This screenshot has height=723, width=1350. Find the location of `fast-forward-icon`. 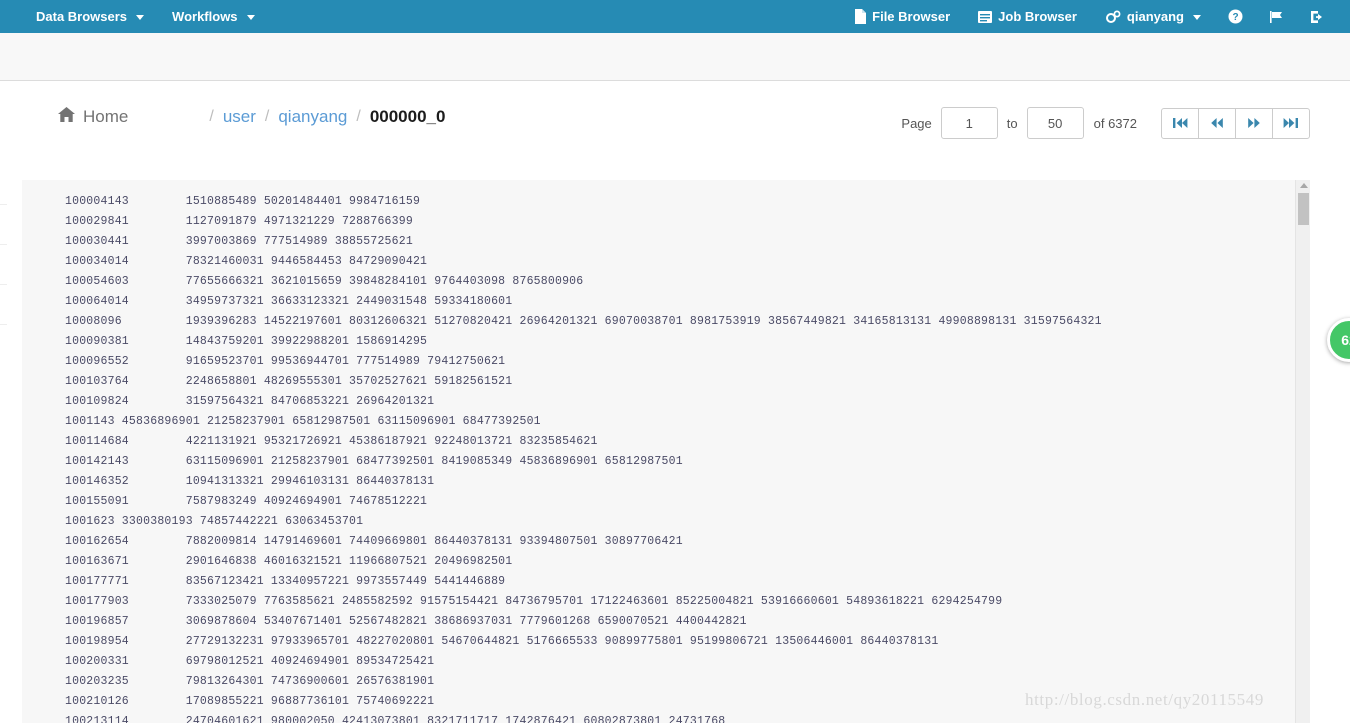

fast-forward-icon is located at coordinates (1254, 123).